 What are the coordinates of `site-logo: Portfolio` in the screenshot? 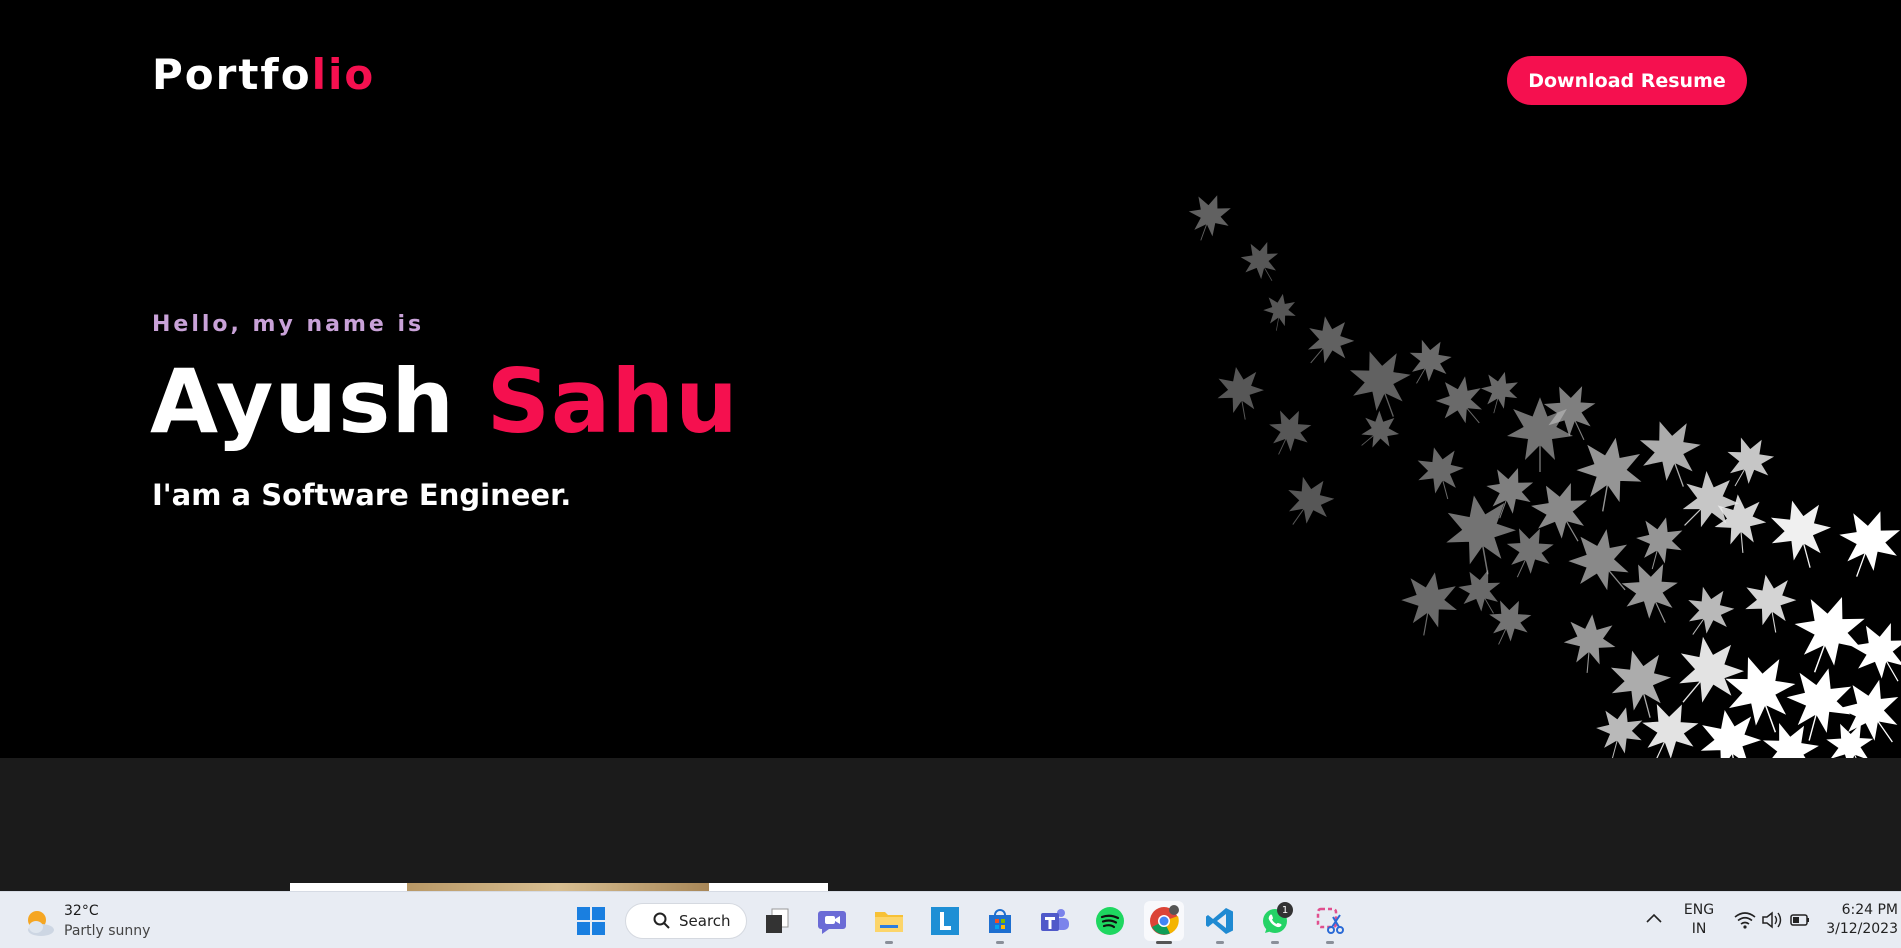 It's located at (263, 74).